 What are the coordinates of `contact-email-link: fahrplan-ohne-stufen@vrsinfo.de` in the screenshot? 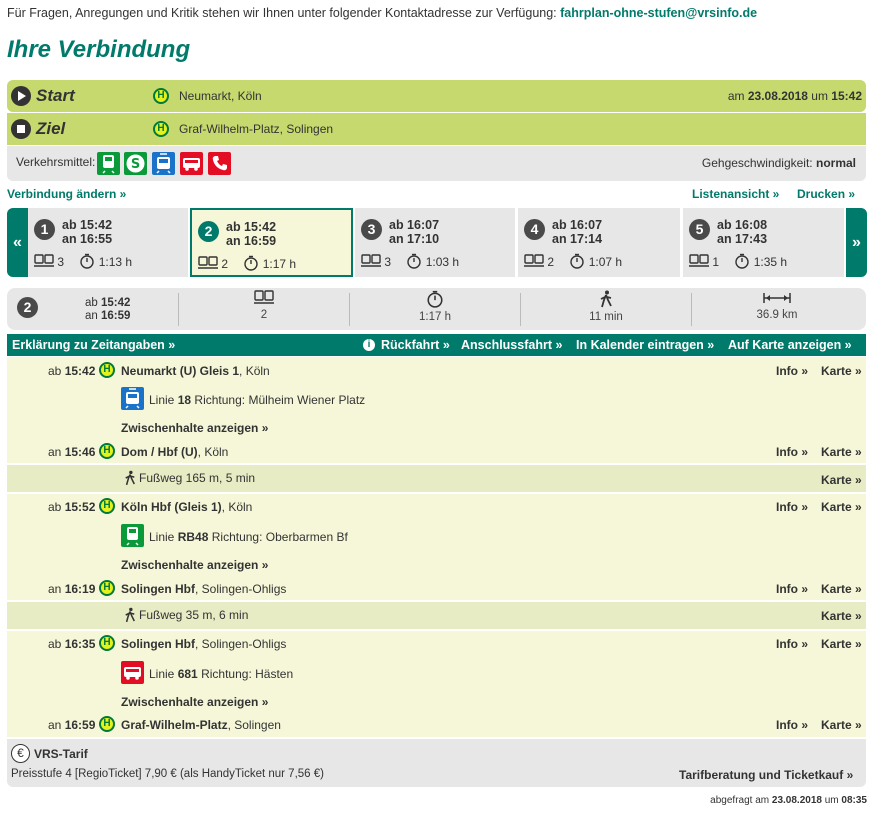 It's located at (658, 13).